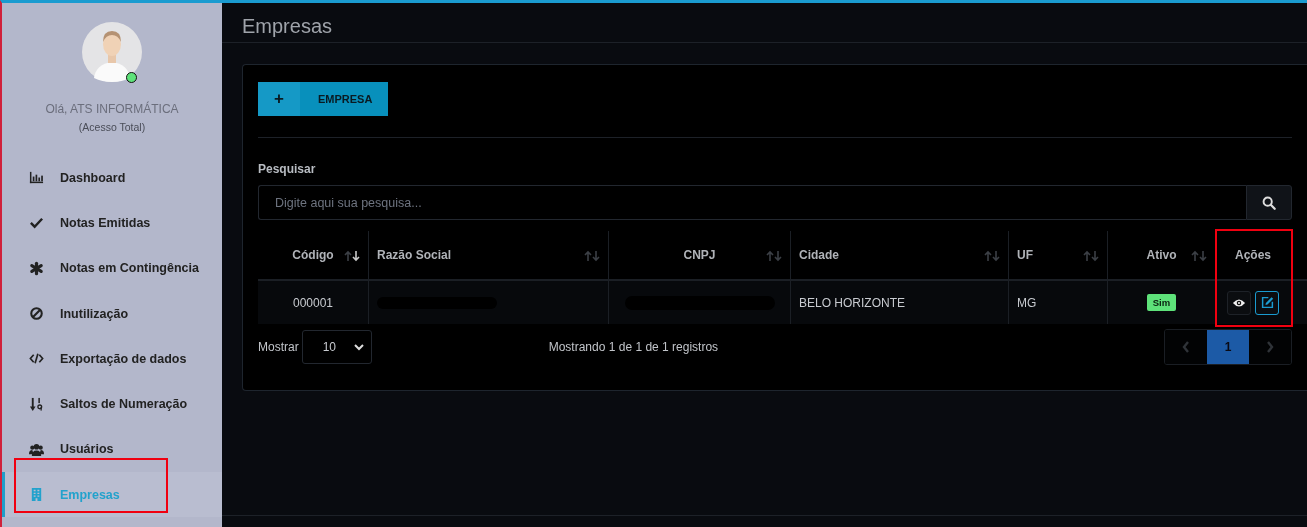  I want to click on search-icon, so click(1269, 202).